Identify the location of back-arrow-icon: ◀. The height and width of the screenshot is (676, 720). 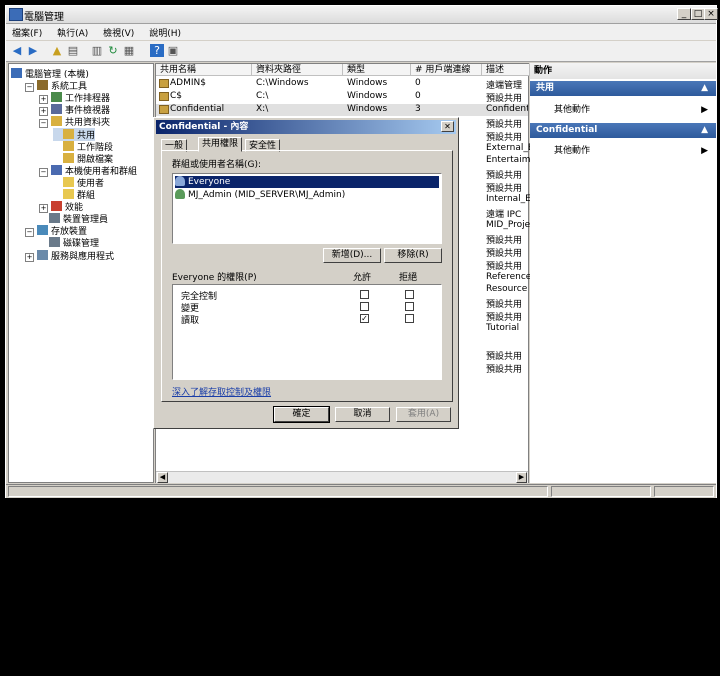
(17, 50).